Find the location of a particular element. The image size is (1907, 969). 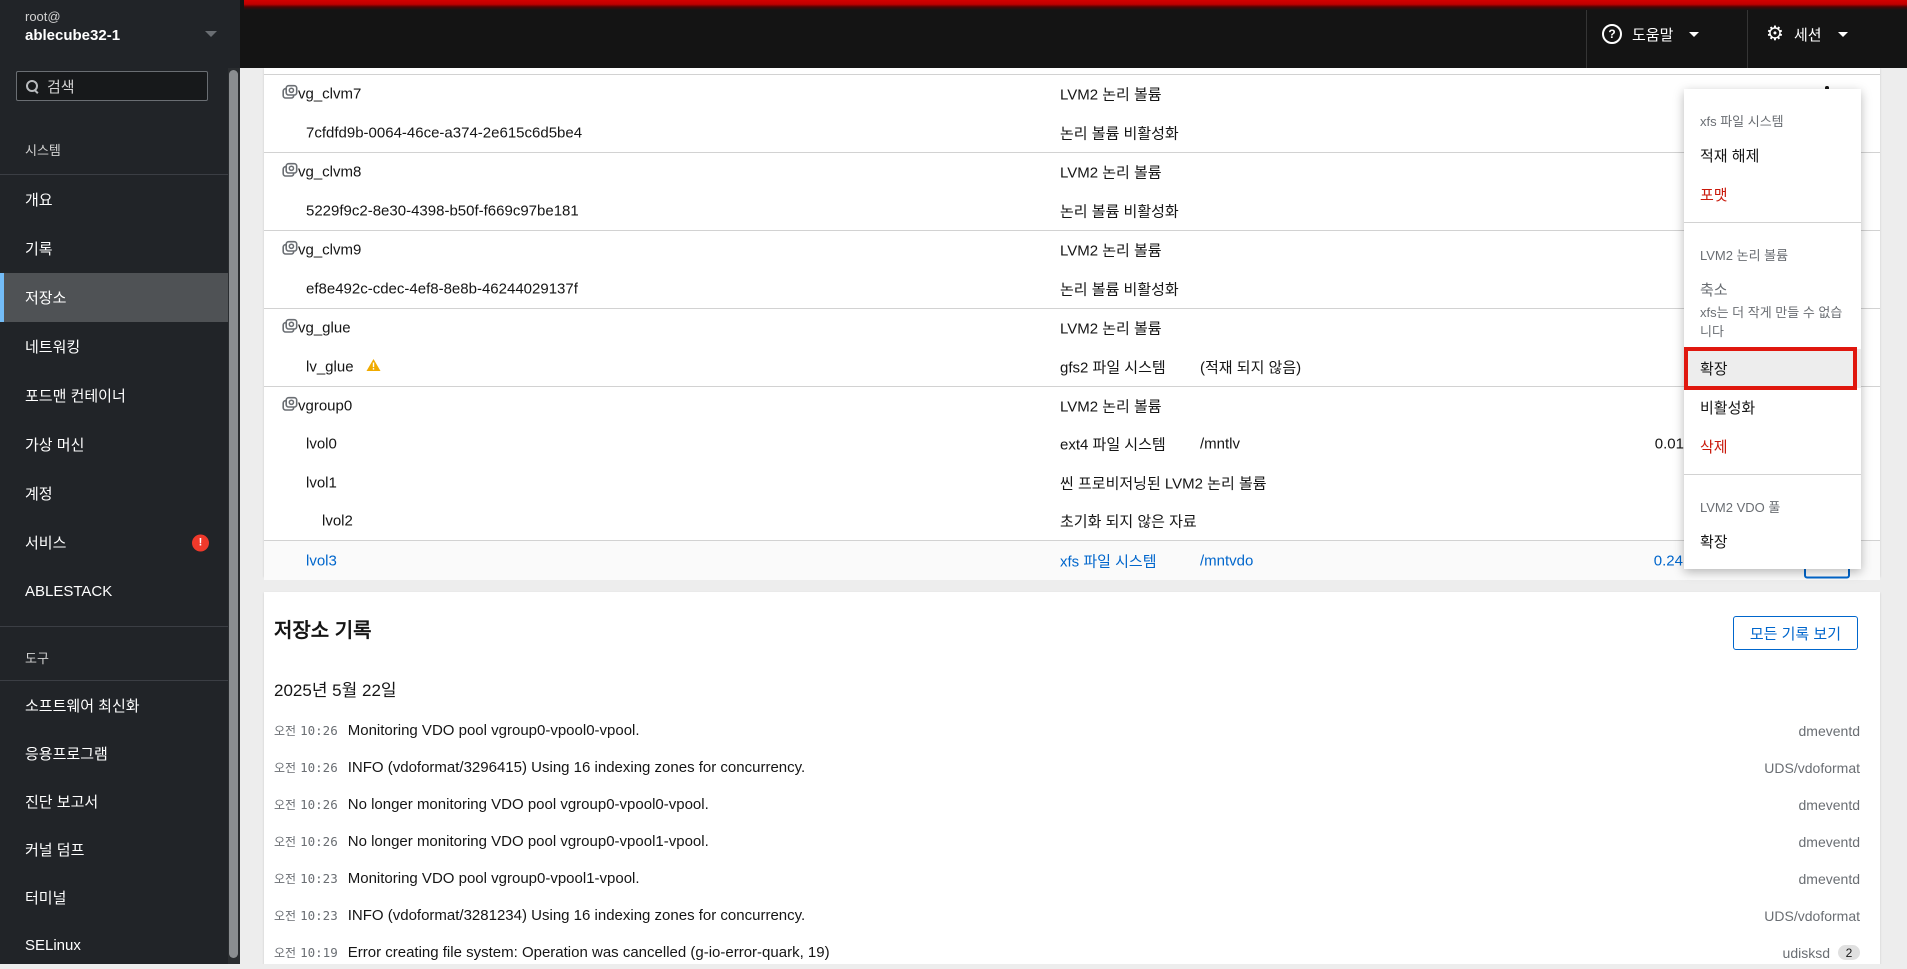

menu-section-header: LVM2 논리 볼륨 is located at coordinates (1744, 255).